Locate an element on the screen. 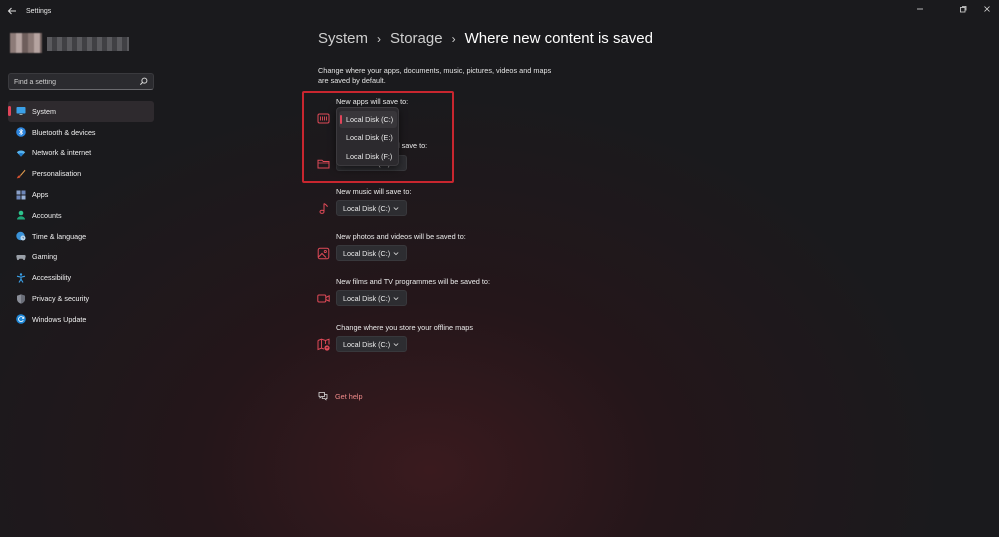 The image size is (999, 537). sidebar-item-label: Accessibility is located at coordinates (52, 278).